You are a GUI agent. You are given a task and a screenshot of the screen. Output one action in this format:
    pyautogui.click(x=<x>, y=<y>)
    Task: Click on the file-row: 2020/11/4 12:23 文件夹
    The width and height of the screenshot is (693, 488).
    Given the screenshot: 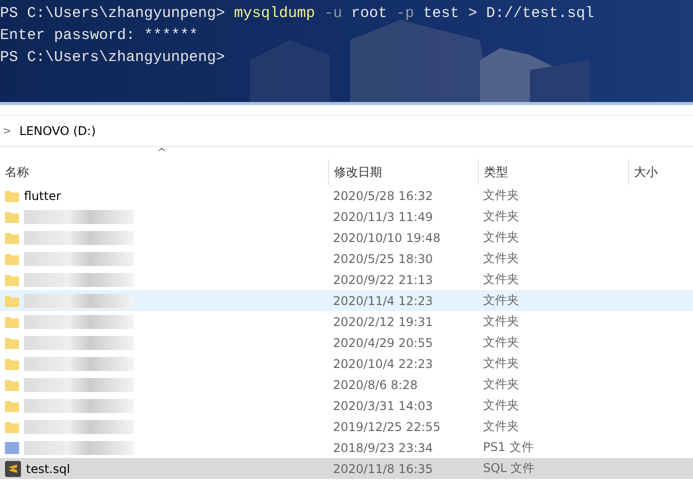 What is the action you would take?
    pyautogui.click(x=346, y=300)
    